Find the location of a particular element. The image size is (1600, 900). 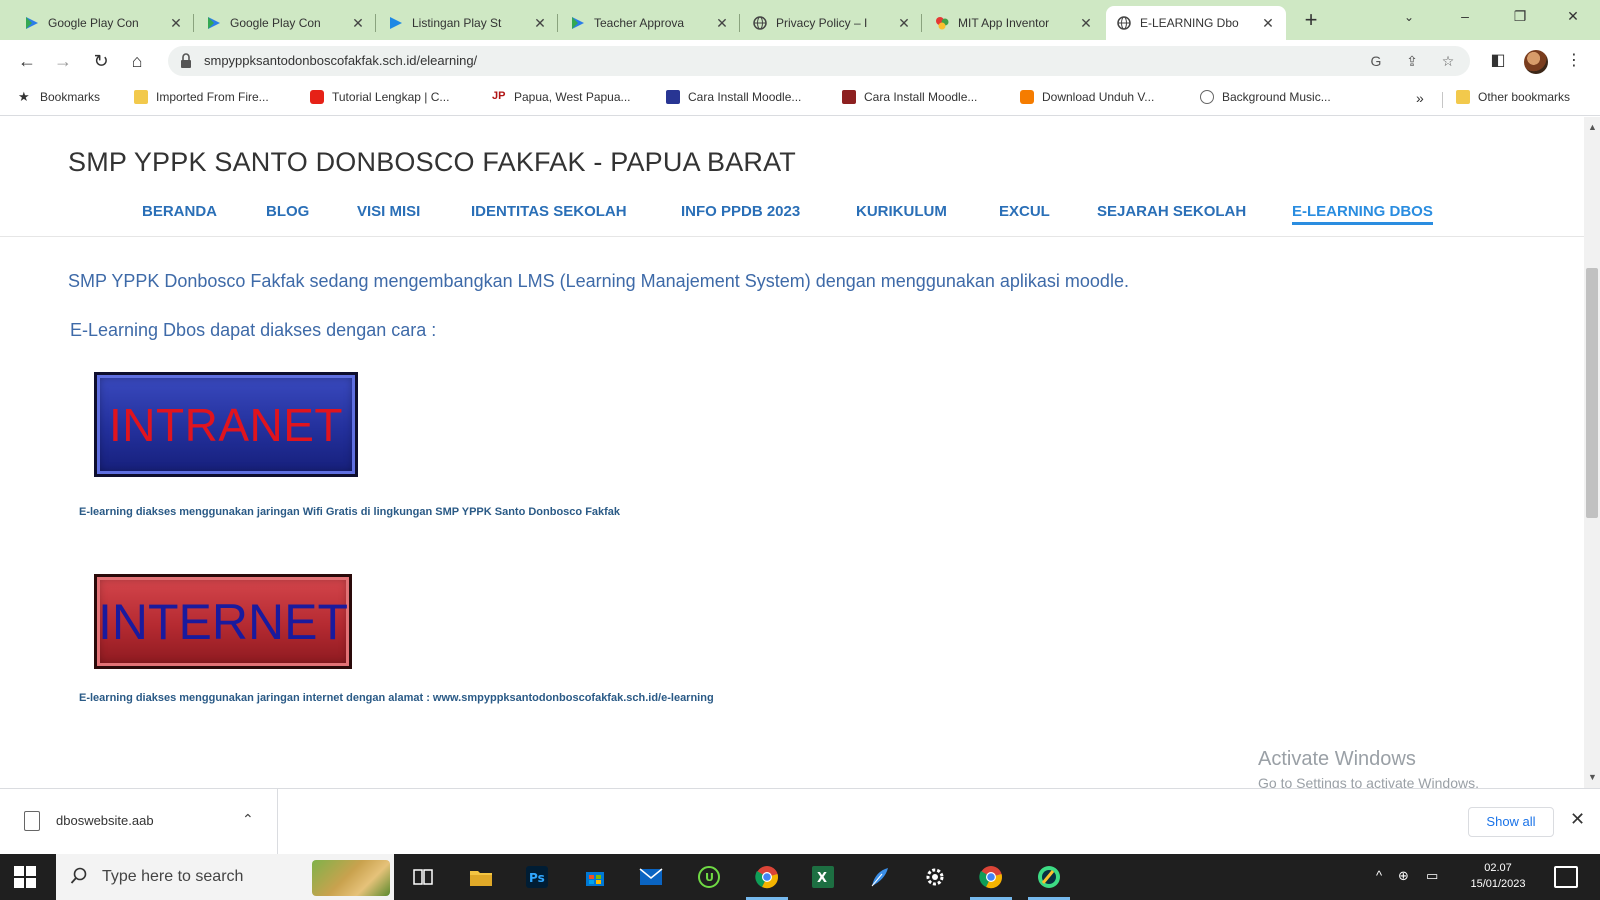

scrollbar-thumb is located at coordinates (1592, 393).